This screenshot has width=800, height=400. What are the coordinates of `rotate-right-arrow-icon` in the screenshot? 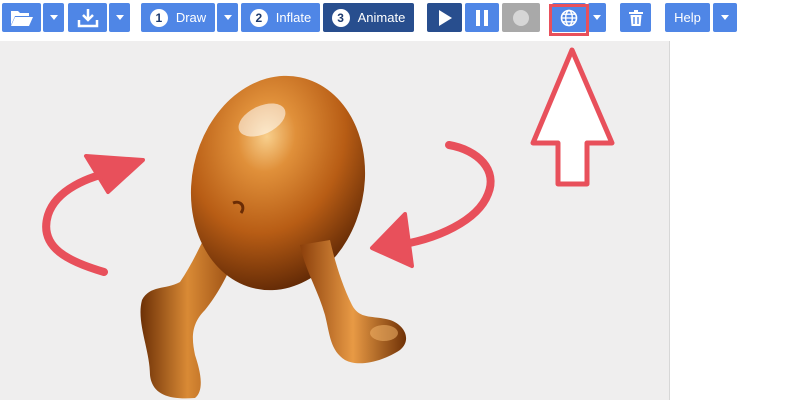 It's located at (432, 204).